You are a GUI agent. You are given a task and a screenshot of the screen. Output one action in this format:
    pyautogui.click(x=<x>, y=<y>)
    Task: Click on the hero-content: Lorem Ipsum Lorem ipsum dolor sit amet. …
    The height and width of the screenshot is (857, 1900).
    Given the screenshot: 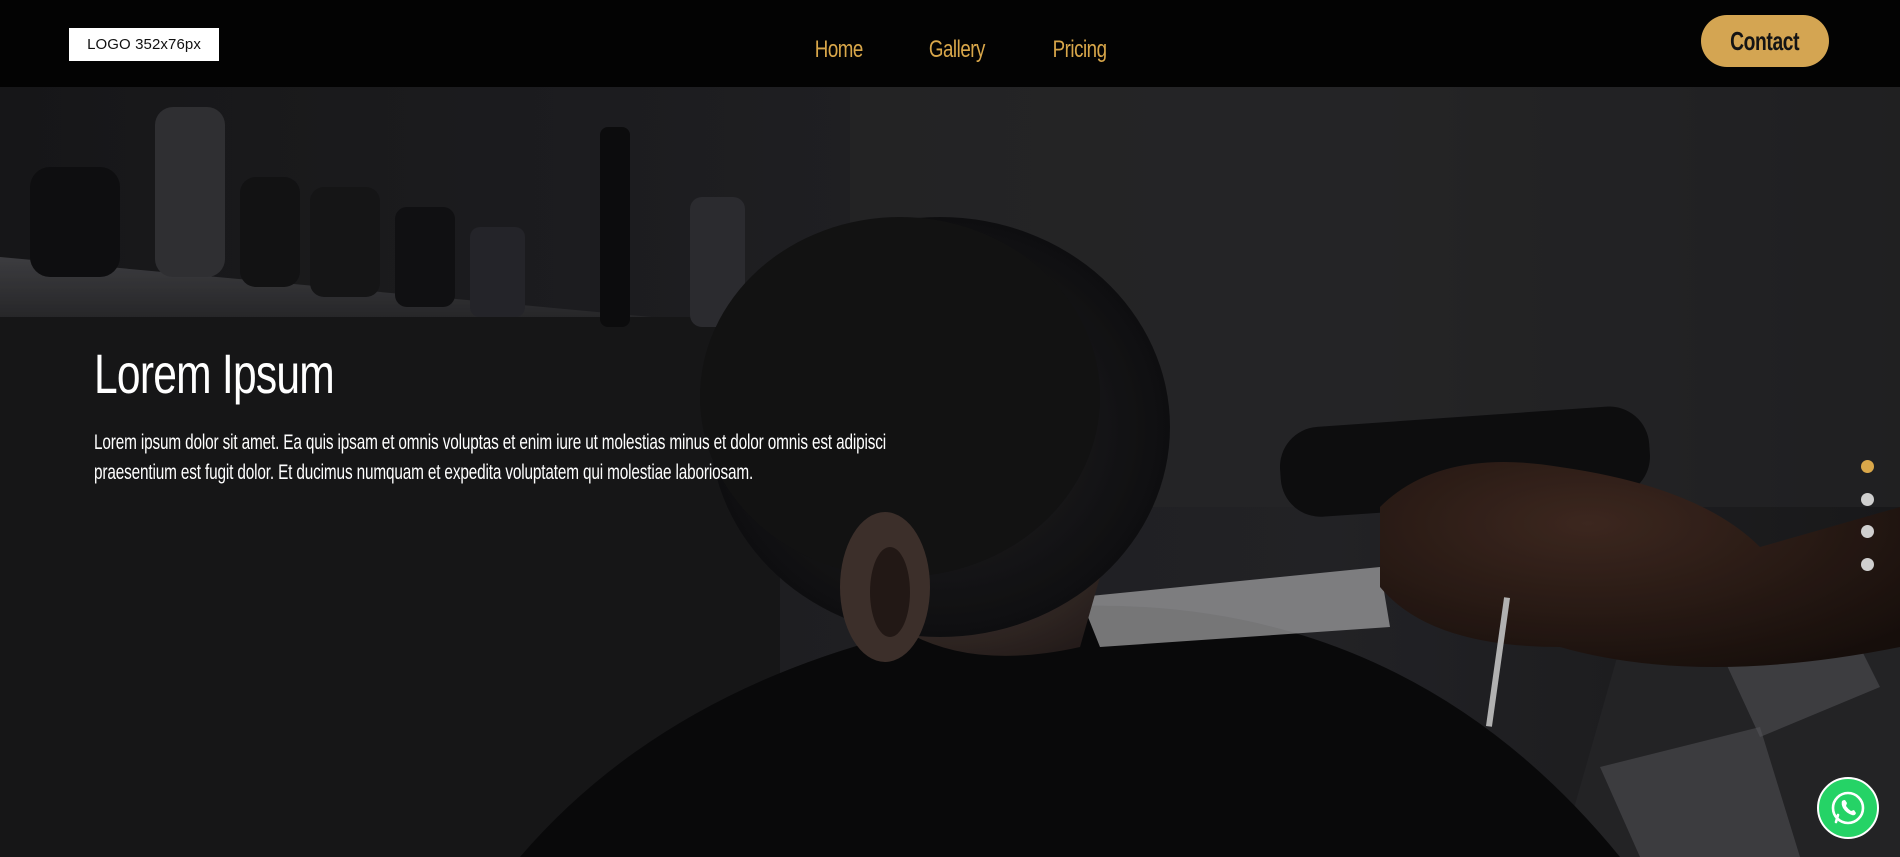 What is the action you would take?
    pyautogui.click(x=544, y=415)
    